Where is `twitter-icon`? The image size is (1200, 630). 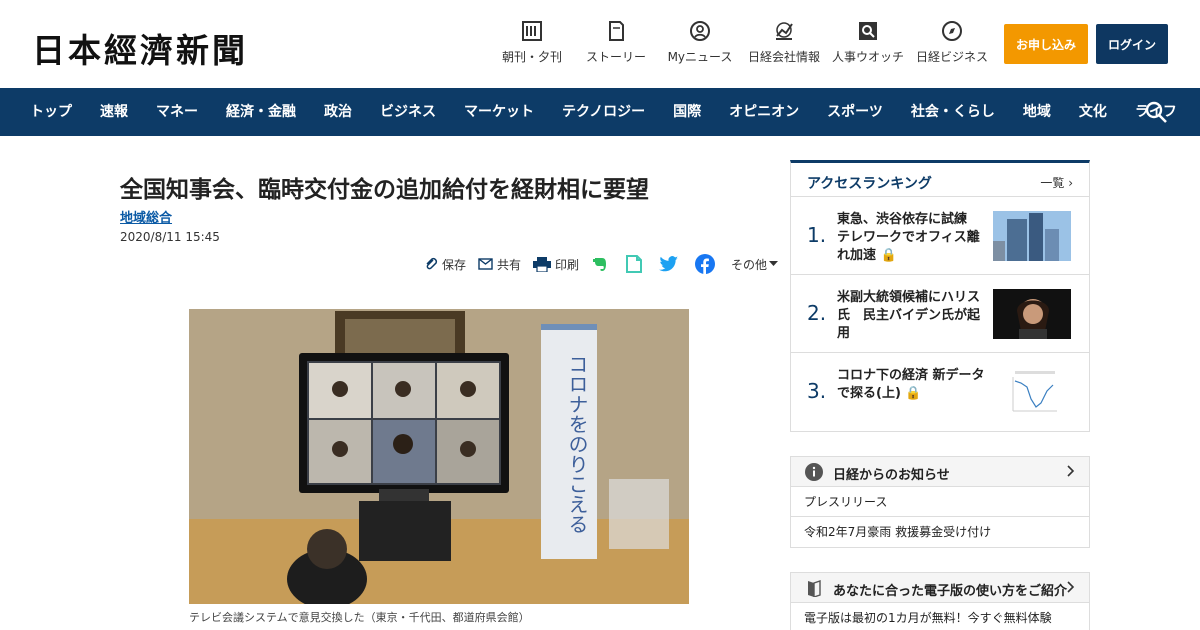
twitter-icon is located at coordinates (669, 263).